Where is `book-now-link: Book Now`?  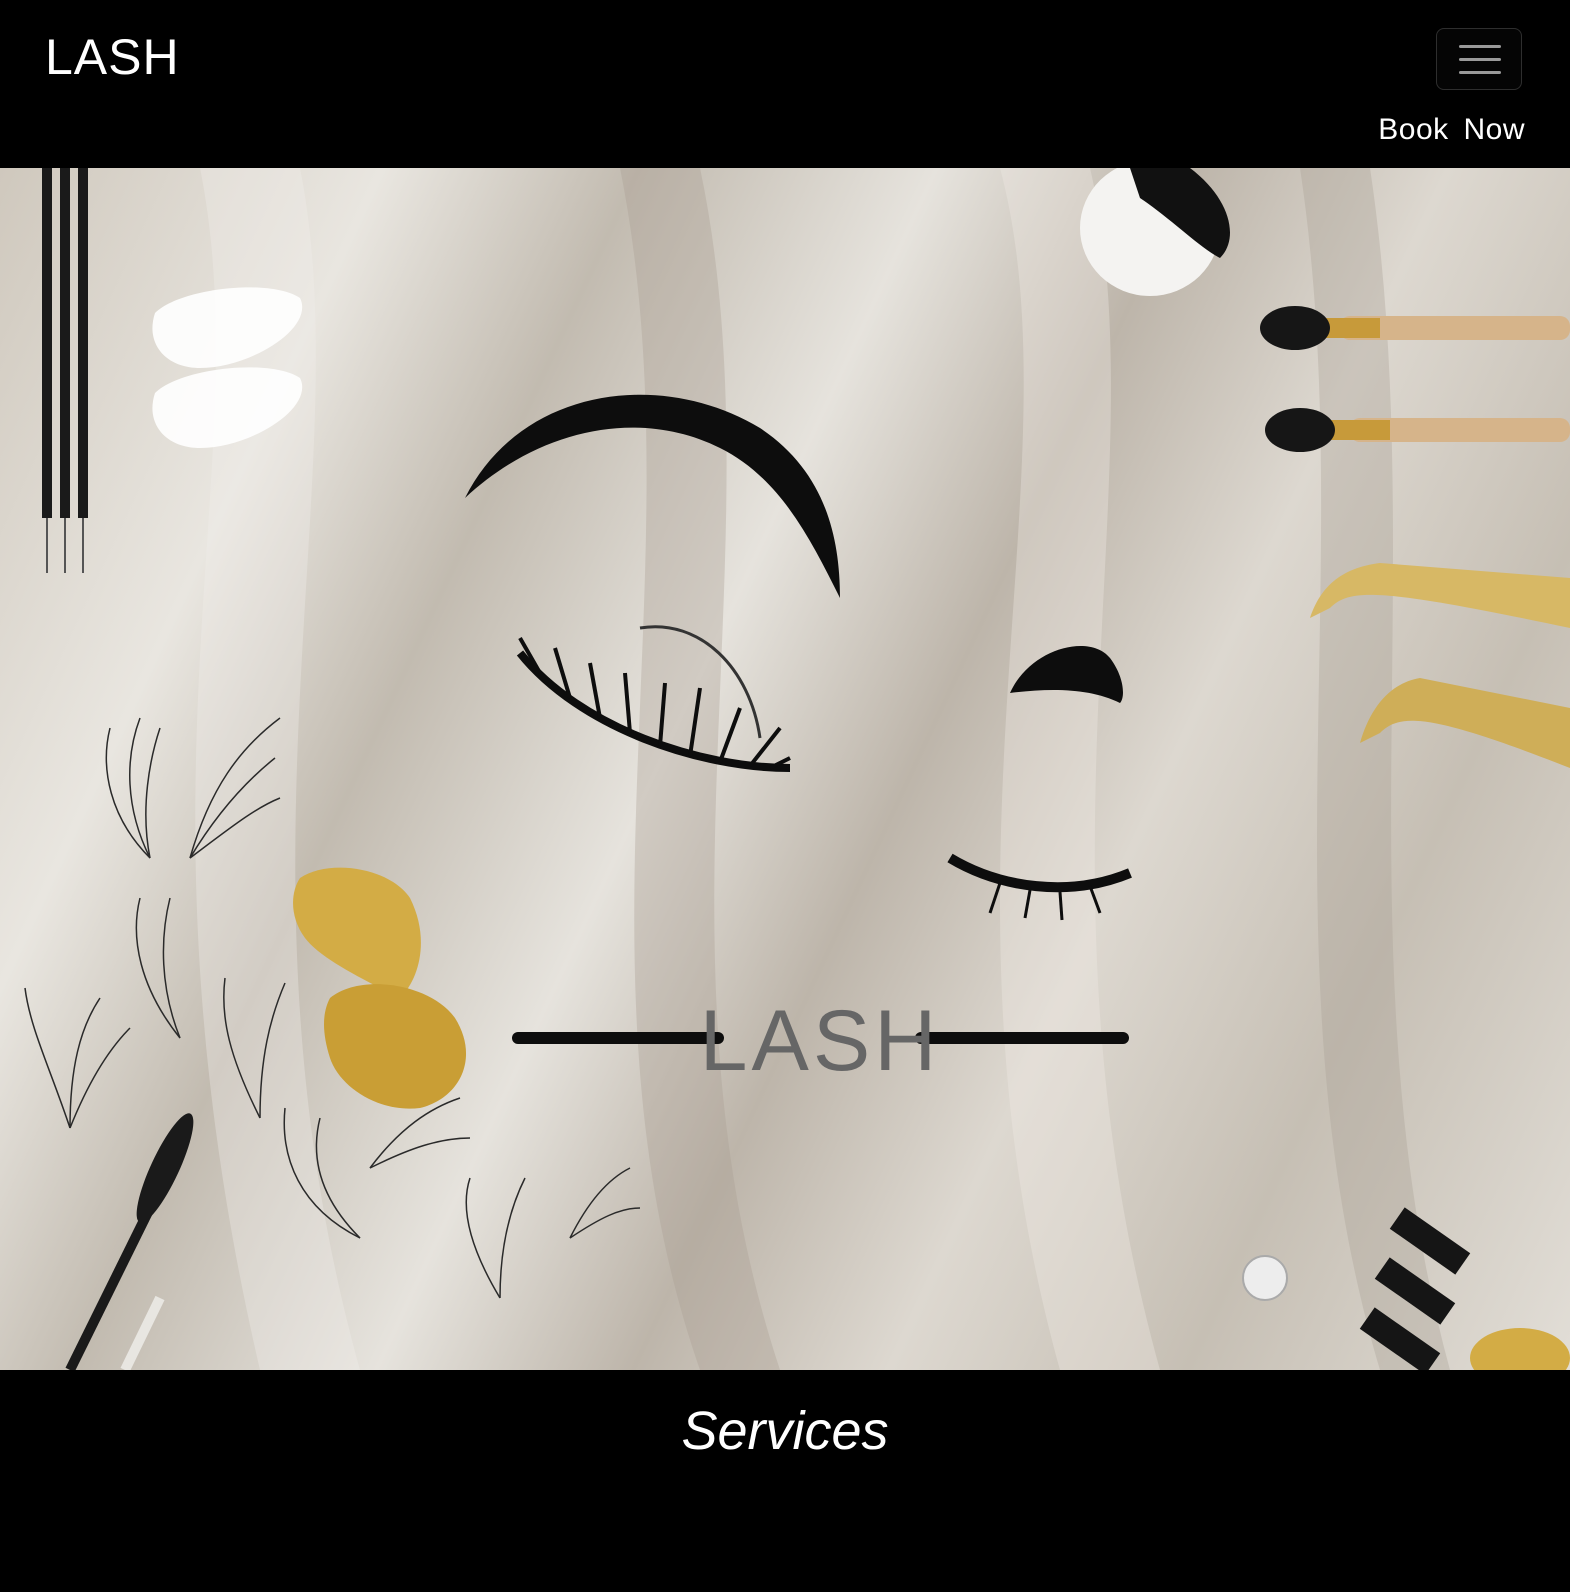 book-now-link: Book Now is located at coordinates (1451, 130).